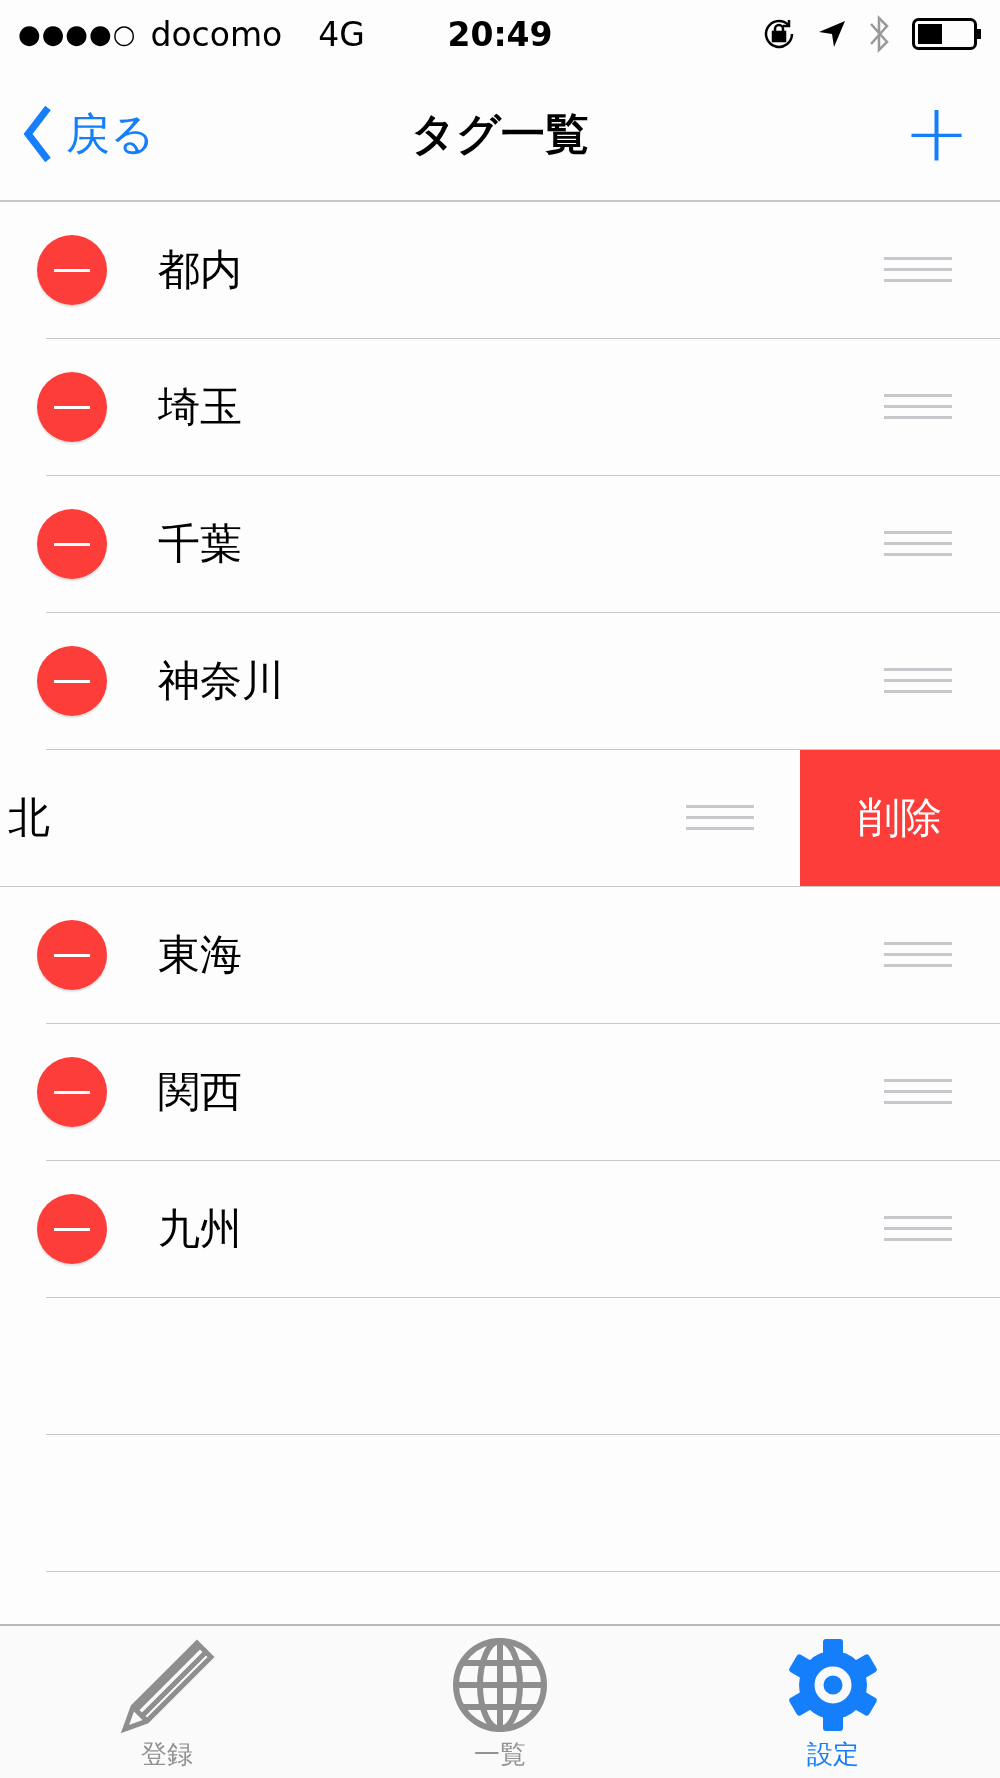 The width and height of the screenshot is (1000, 1778). What do you see at coordinates (216, 34) in the screenshot?
I see `carrier-name: docomo` at bounding box center [216, 34].